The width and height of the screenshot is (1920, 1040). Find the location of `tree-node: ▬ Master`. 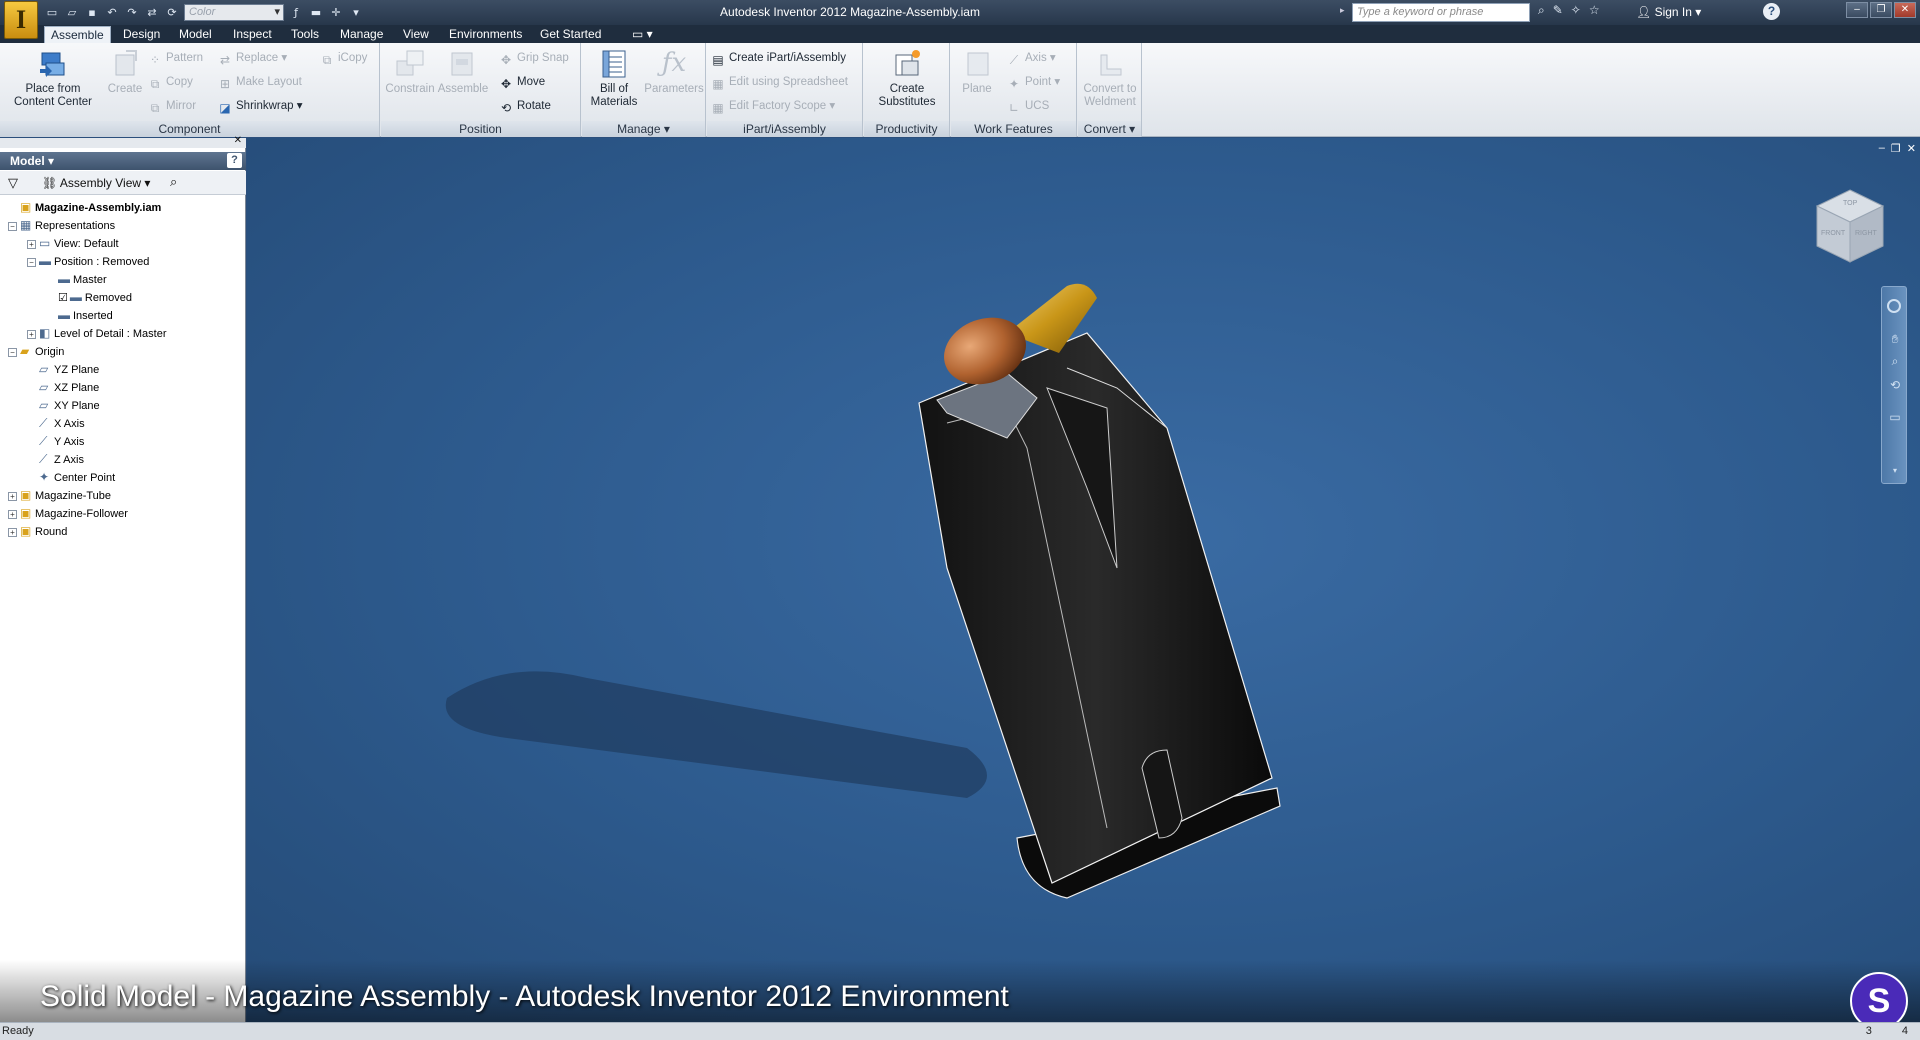

tree-node: ▬ Master is located at coordinates (76, 279).